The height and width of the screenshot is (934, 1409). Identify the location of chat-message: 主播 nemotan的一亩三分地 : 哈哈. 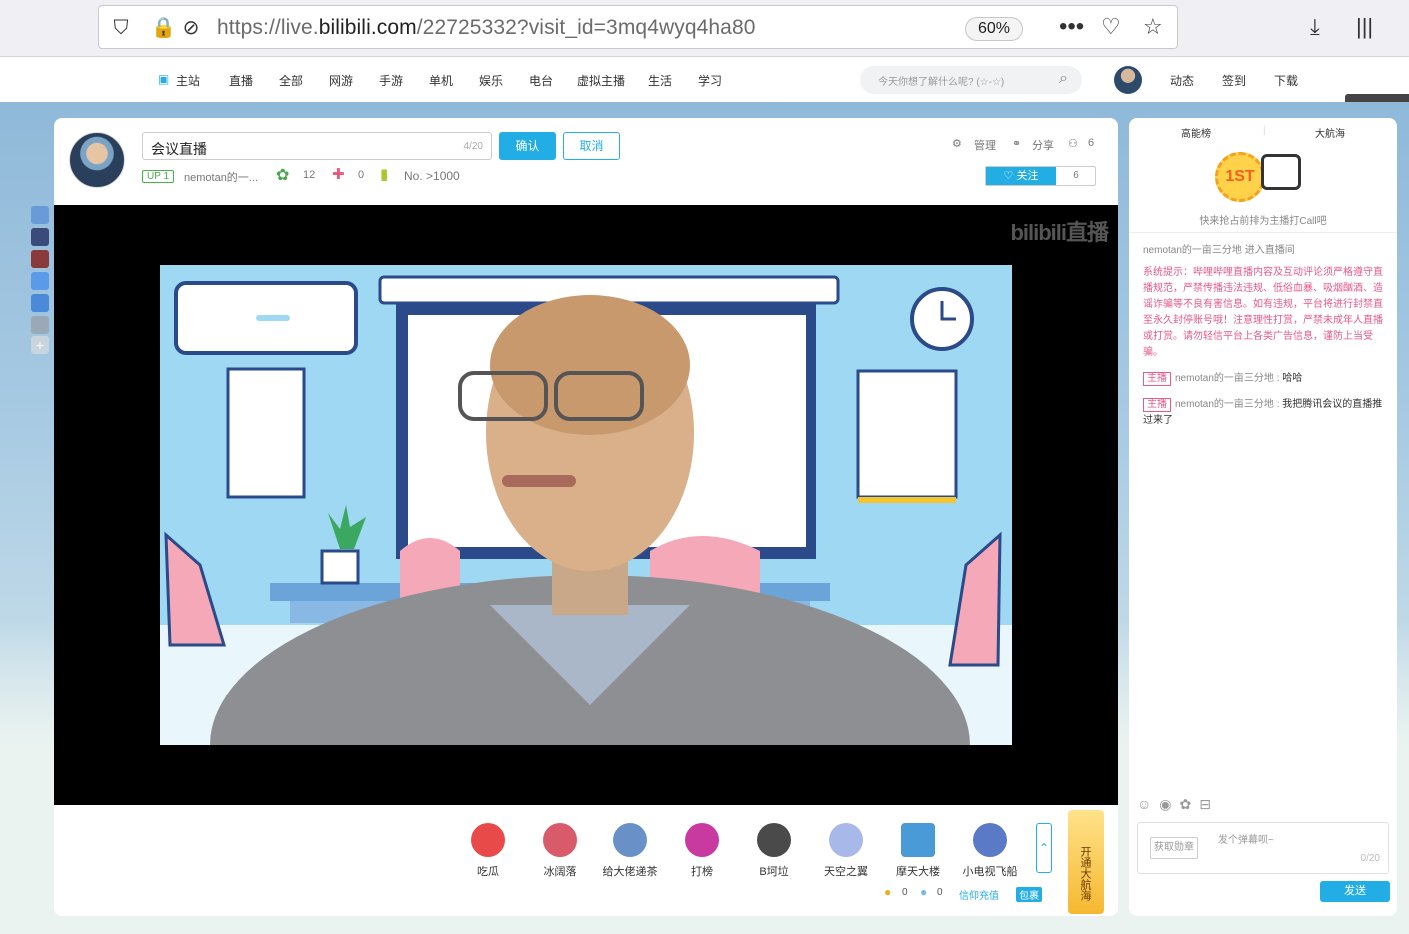
(1264, 379).